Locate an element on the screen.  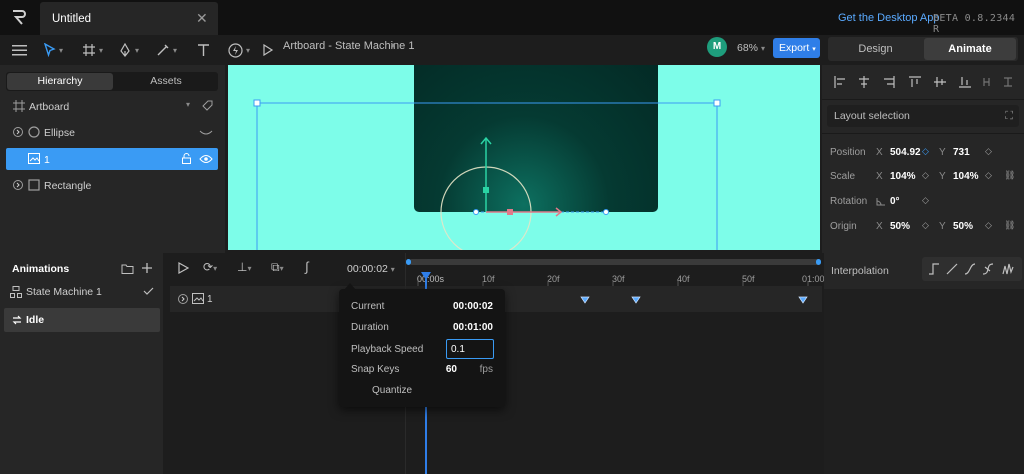
origin-y-input: 50% is located at coordinates (963, 226).